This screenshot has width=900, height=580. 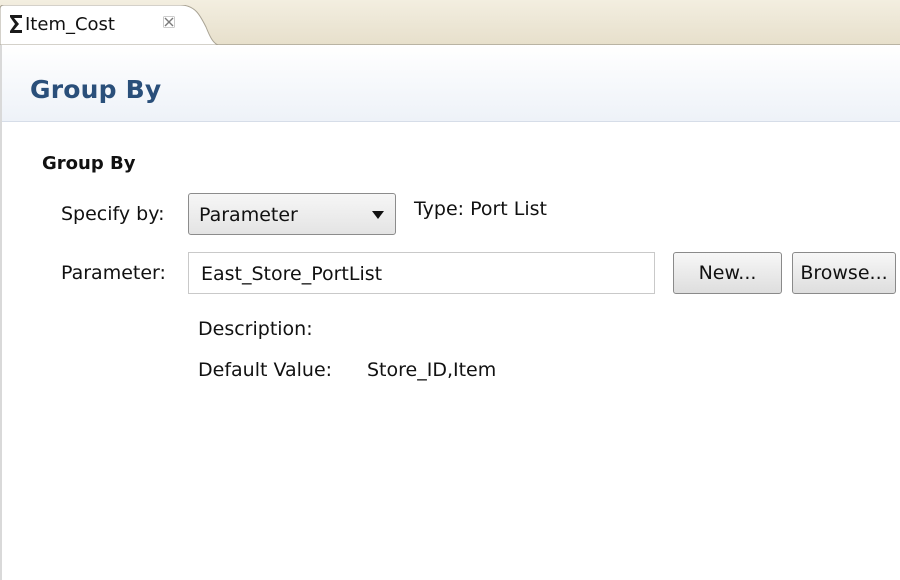 What do you see at coordinates (421, 273) in the screenshot?
I see `parameter-field: East_Store_PortList` at bounding box center [421, 273].